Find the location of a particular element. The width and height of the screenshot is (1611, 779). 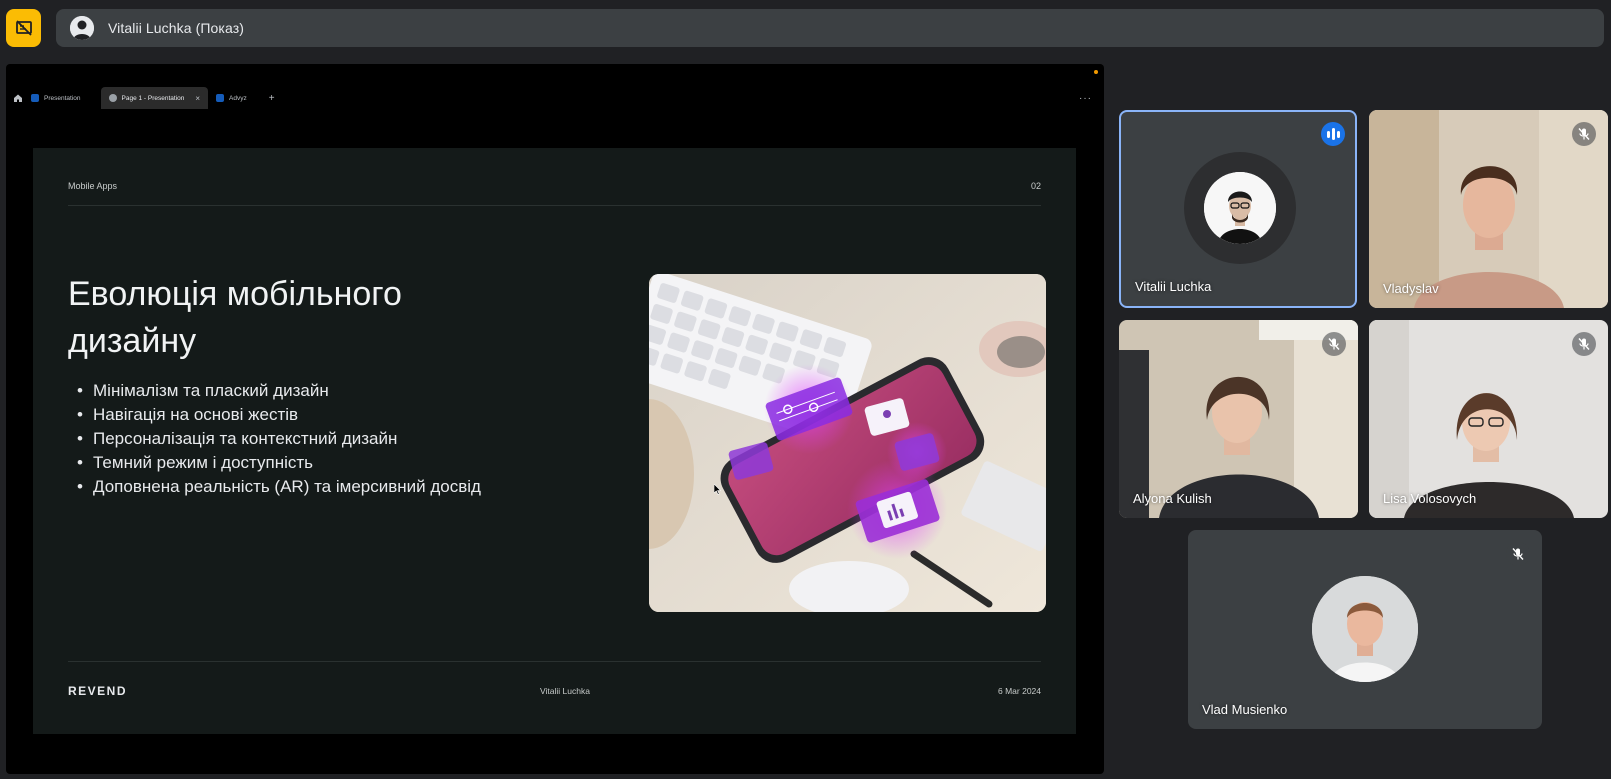

avatar-ring is located at coordinates (1240, 208).